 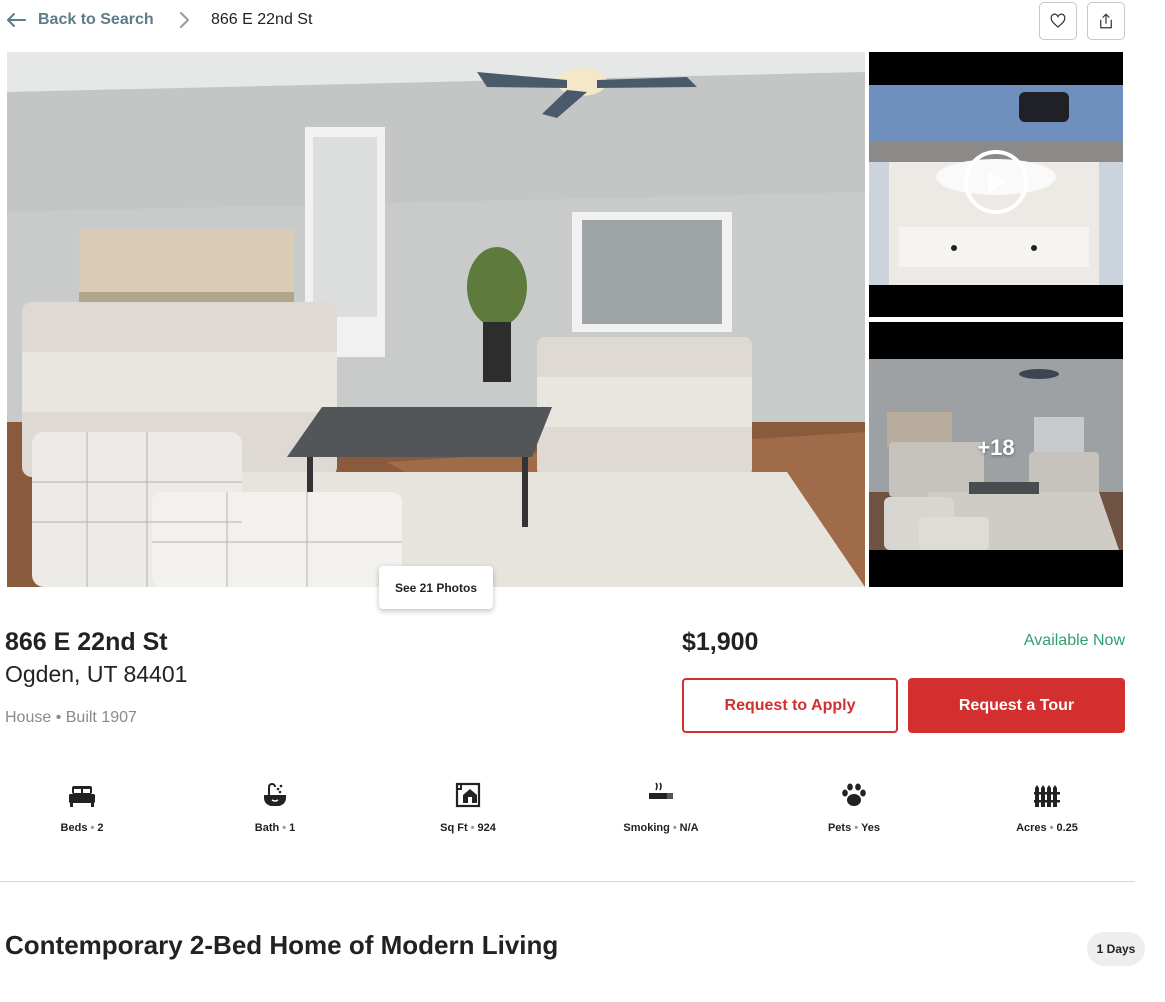 I want to click on more-photos-thumbnail: +18, so click(x=996, y=454).